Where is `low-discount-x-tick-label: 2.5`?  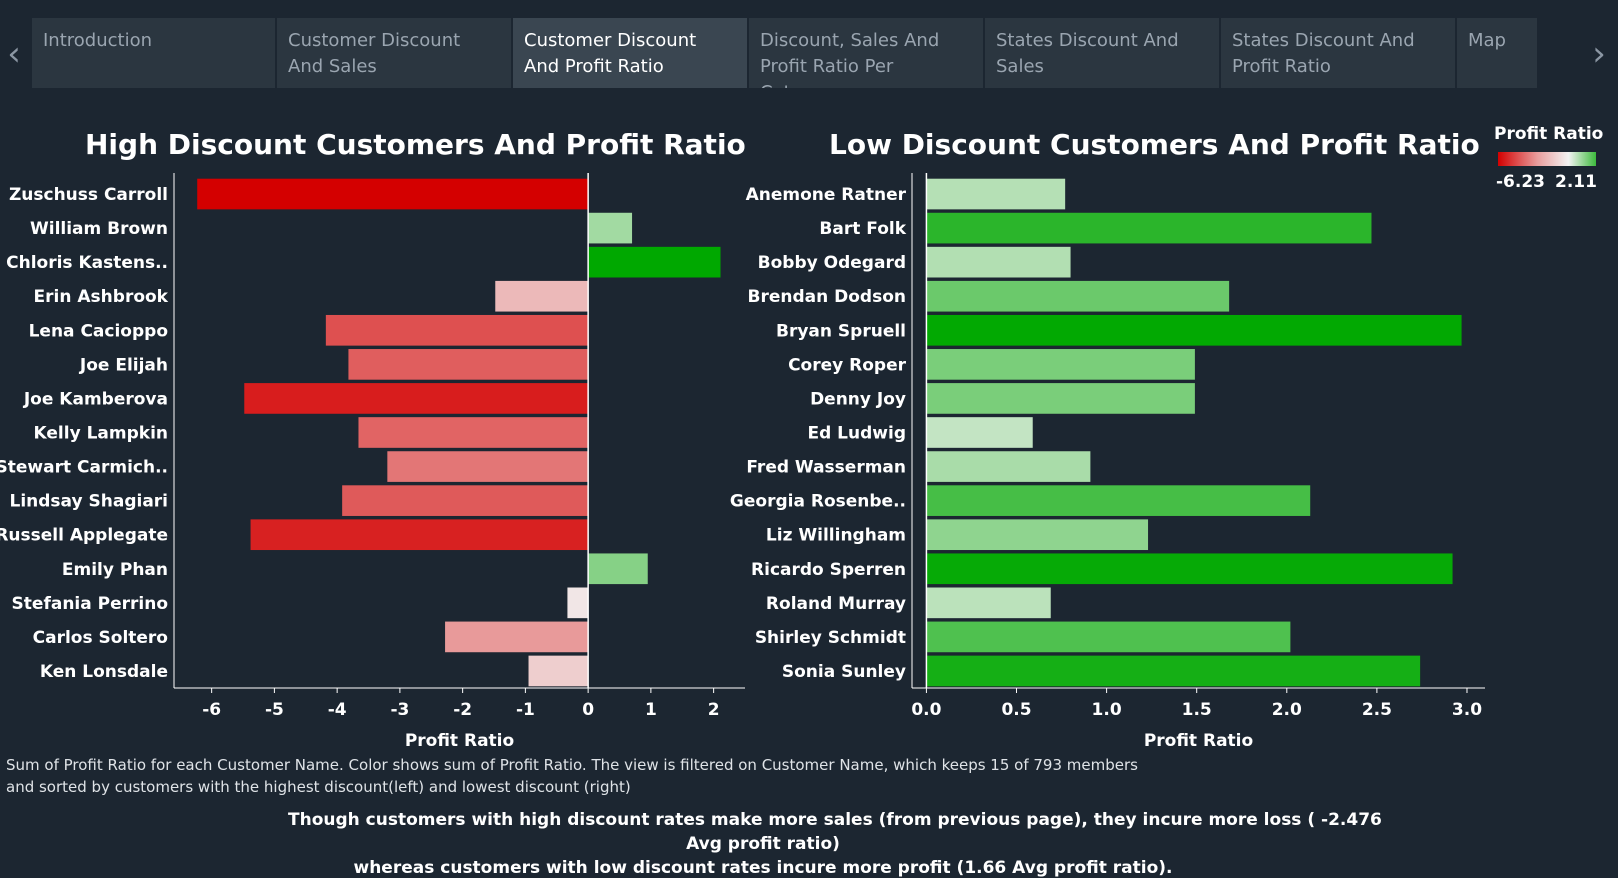
low-discount-x-tick-label: 2.5 is located at coordinates (1377, 710).